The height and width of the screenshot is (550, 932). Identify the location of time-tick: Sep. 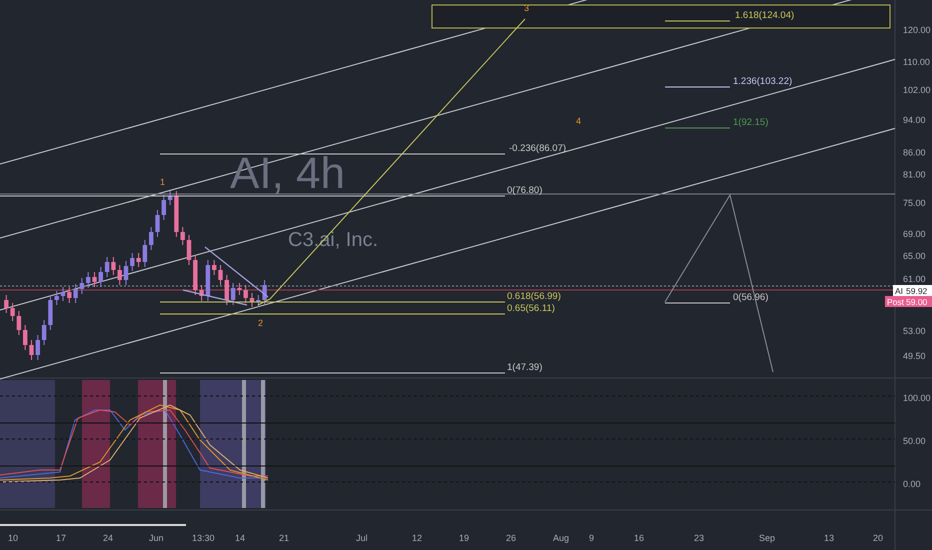
(767, 538).